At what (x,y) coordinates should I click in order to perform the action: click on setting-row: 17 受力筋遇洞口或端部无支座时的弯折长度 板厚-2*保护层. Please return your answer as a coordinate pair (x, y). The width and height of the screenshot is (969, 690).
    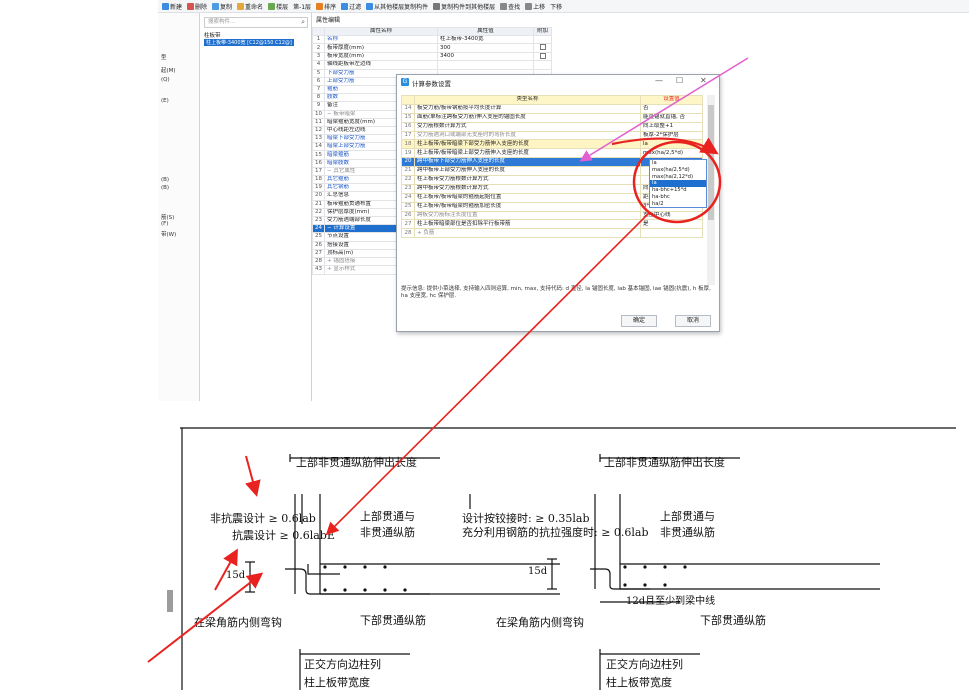
    Looking at the image, I should click on (552, 135).